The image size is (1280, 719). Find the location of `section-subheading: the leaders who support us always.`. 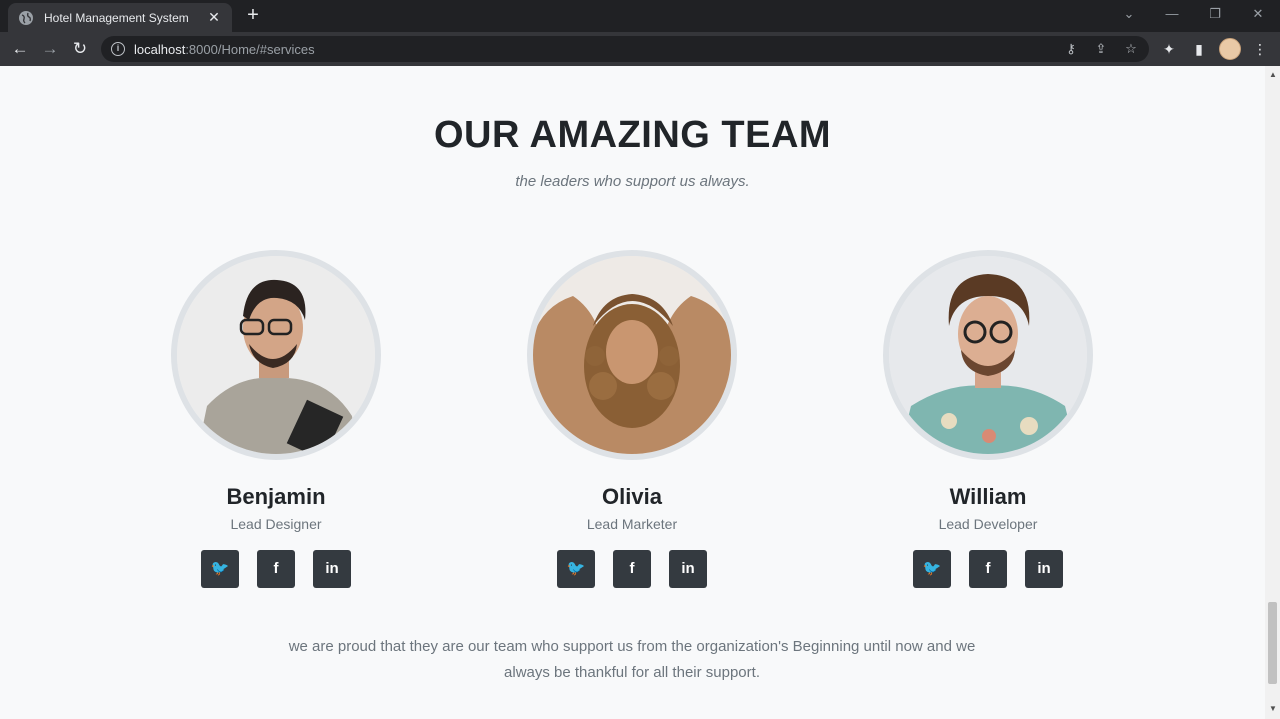

section-subheading: the leaders who support us always. is located at coordinates (632, 181).